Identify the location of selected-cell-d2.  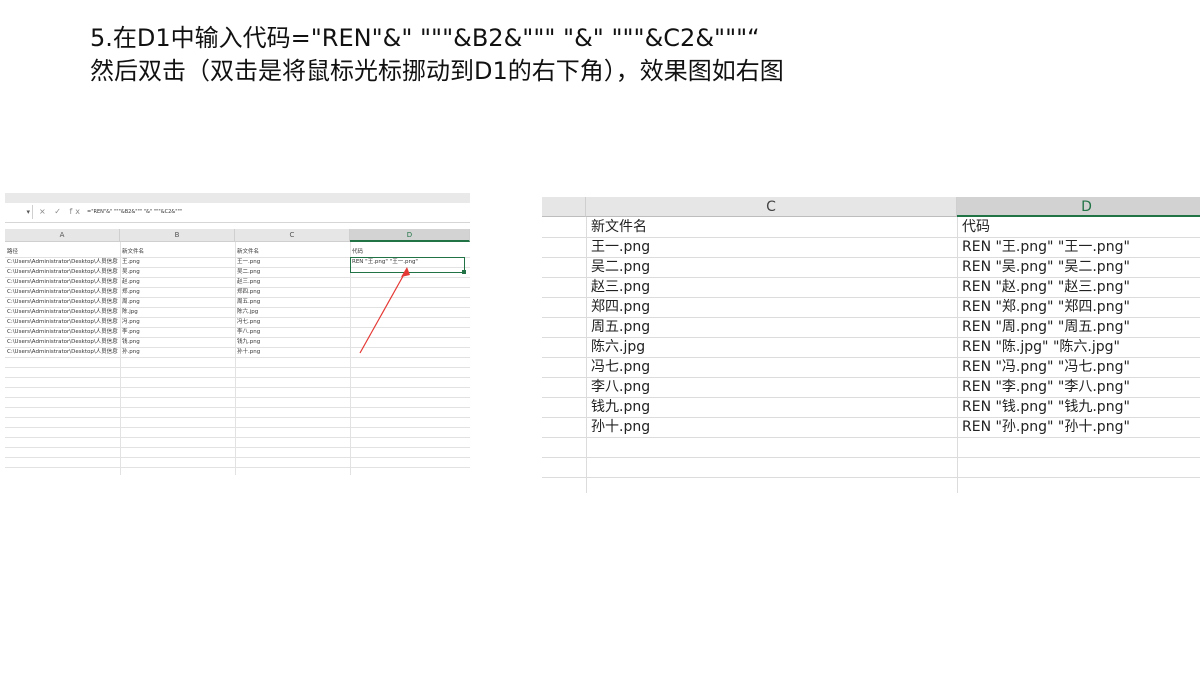
(407, 265).